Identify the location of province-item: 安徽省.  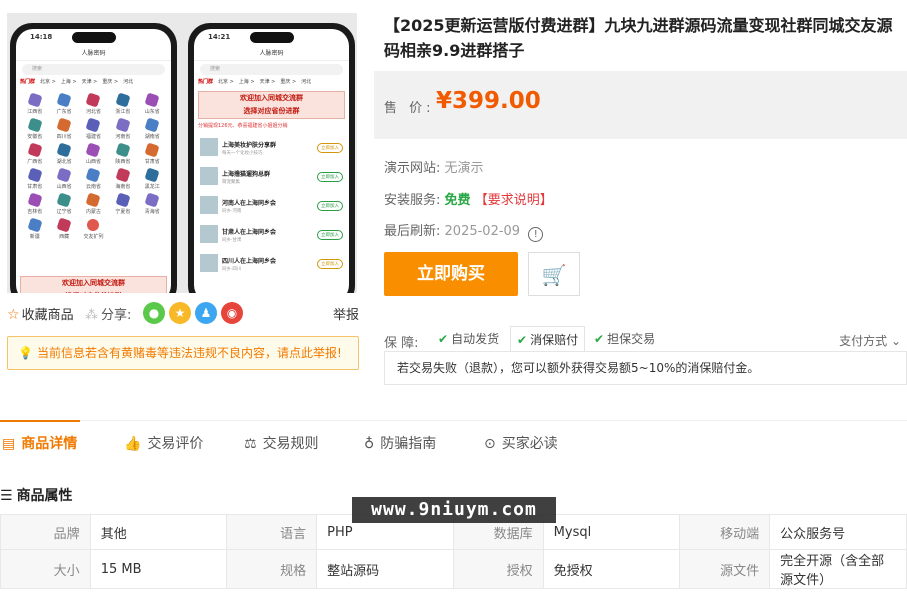
(34, 130).